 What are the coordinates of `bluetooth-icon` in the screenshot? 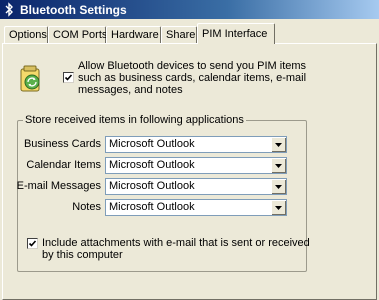 It's located at (9, 9).